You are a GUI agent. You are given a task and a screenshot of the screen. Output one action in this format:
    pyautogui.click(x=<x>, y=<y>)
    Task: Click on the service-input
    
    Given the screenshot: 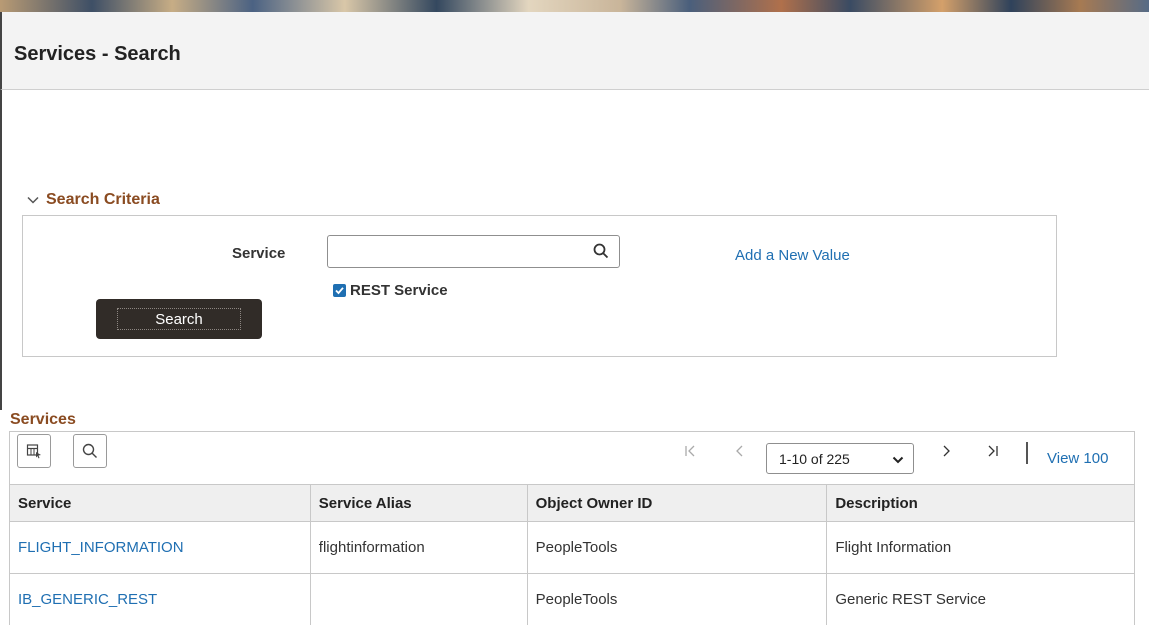 What is the action you would take?
    pyautogui.click(x=453, y=251)
    